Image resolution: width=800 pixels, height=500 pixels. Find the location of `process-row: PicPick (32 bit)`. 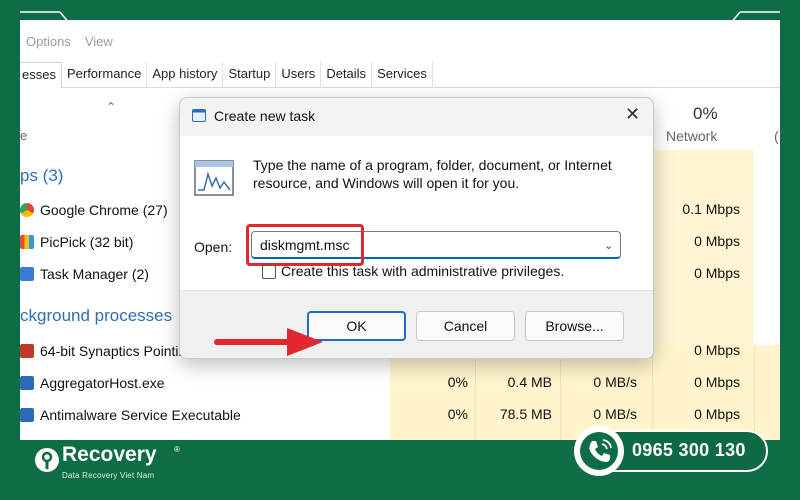

process-row: PicPick (32 bit) is located at coordinates (76, 242).